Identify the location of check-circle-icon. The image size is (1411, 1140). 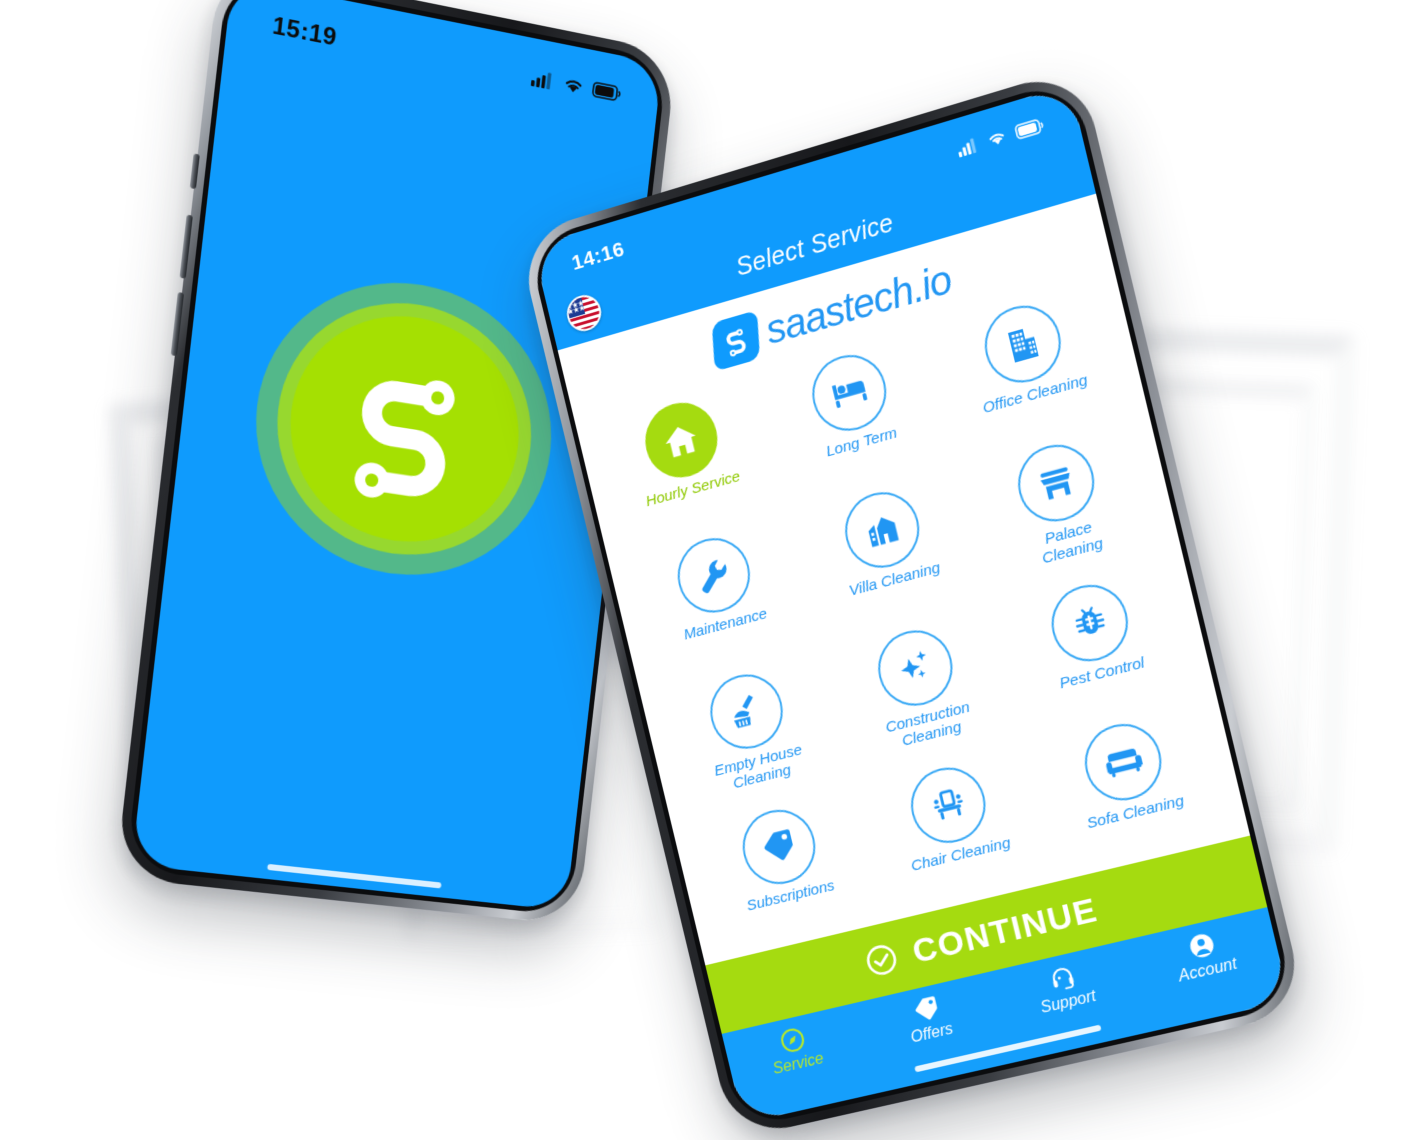
(882, 960).